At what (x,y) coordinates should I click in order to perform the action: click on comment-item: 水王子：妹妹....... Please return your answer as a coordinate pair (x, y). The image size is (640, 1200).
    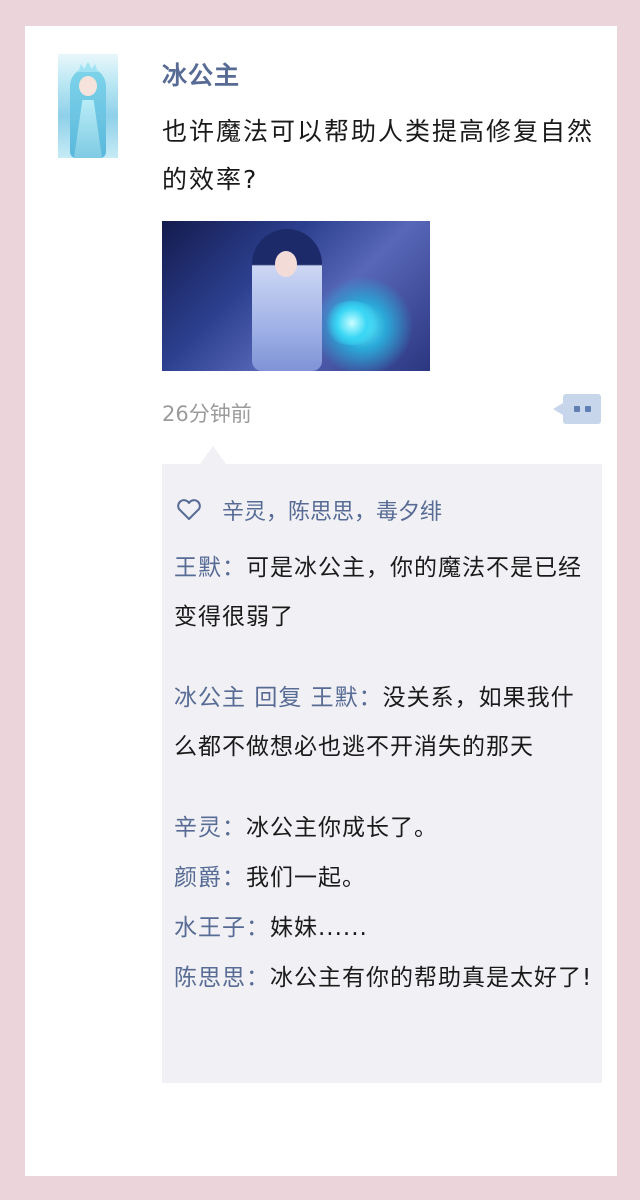
    Looking at the image, I should click on (384, 928).